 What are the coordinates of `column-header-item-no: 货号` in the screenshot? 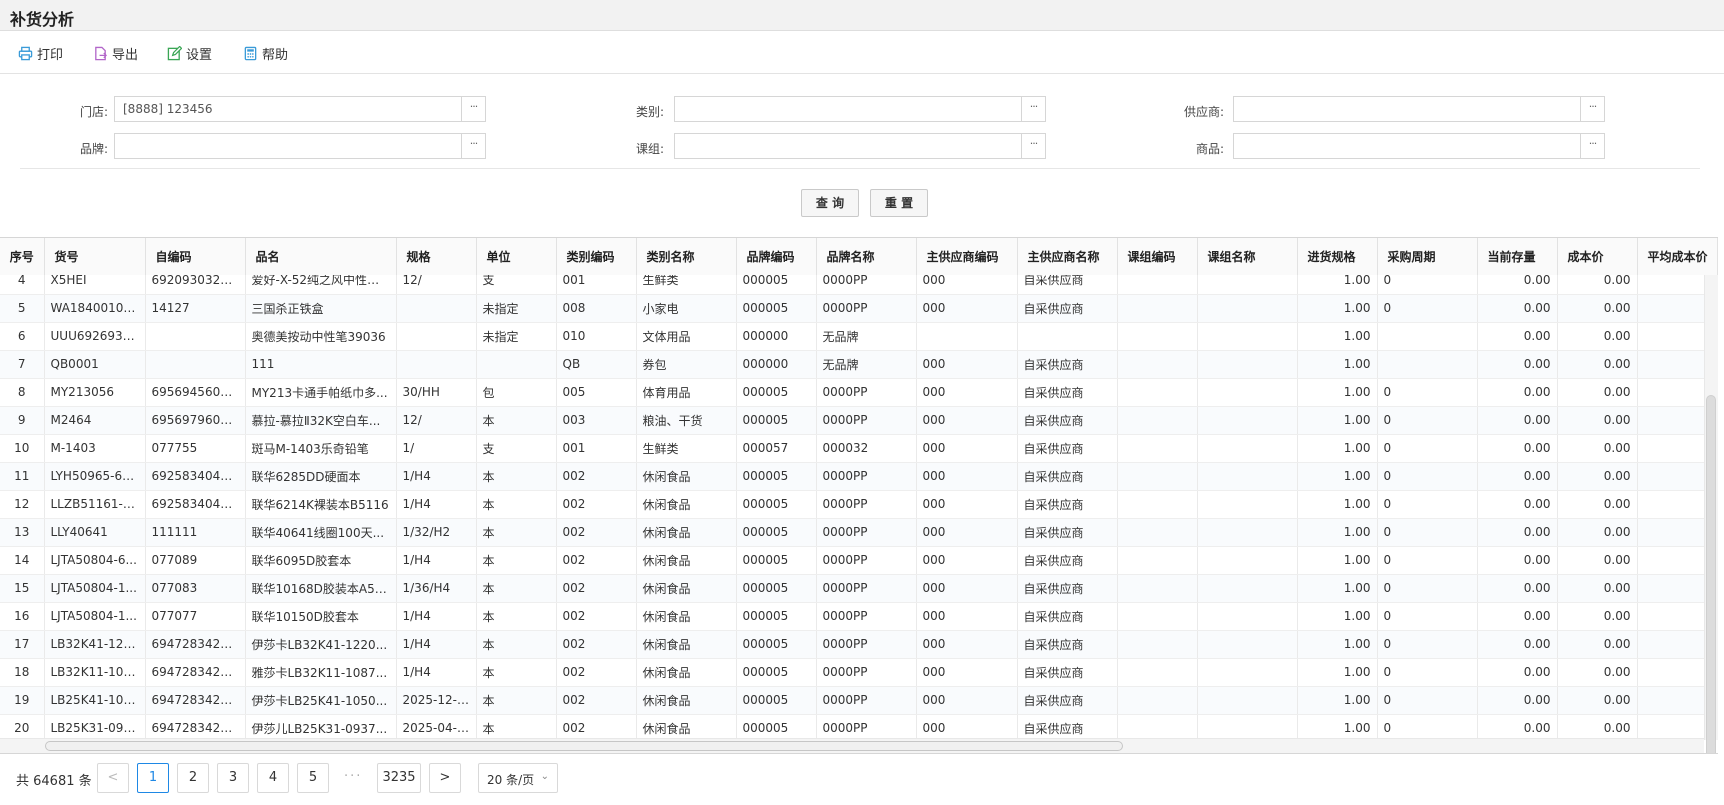 It's located at (95, 256).